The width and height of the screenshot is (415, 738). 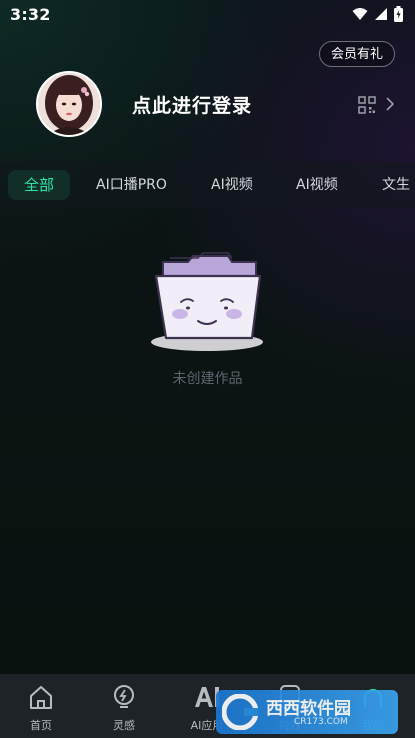 I want to click on tab-text-to: 文生, so click(x=396, y=185).